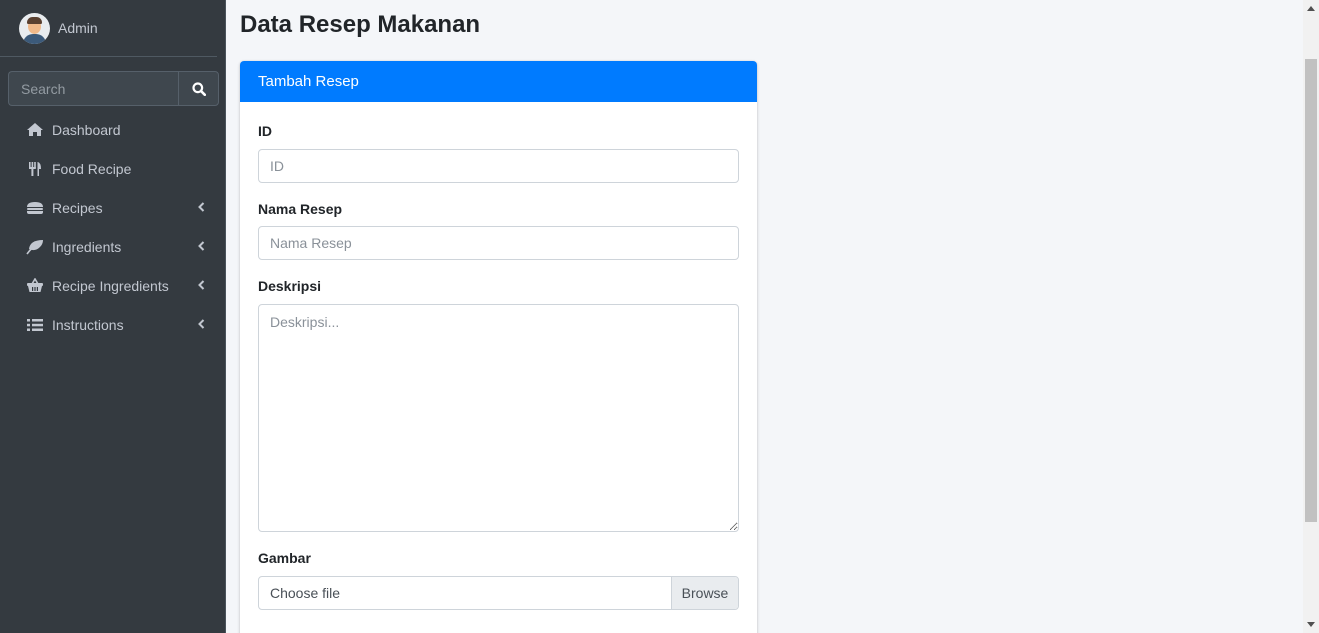 The height and width of the screenshot is (633, 1319). Describe the element at coordinates (88, 324) in the screenshot. I see `sidebar-item-label: Instructions` at that location.